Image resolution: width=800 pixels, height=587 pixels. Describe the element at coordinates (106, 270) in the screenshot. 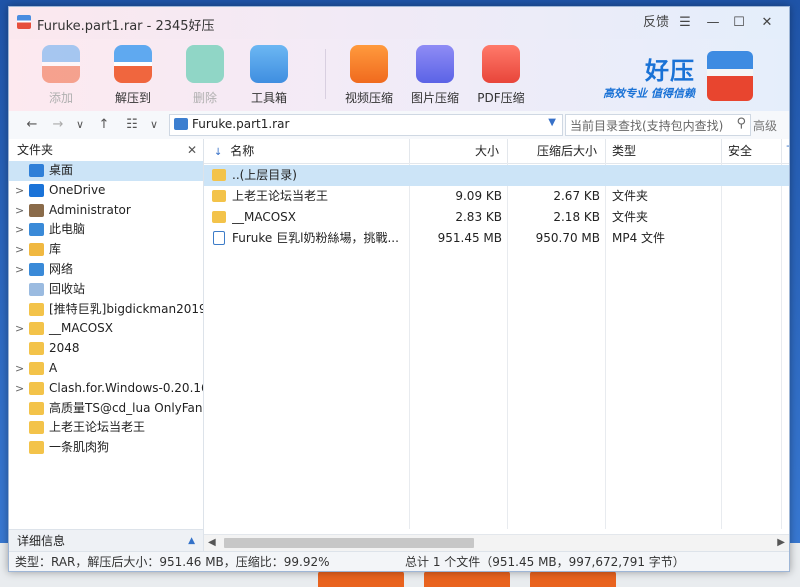

I see `sidebar-item: > 网络` at that location.